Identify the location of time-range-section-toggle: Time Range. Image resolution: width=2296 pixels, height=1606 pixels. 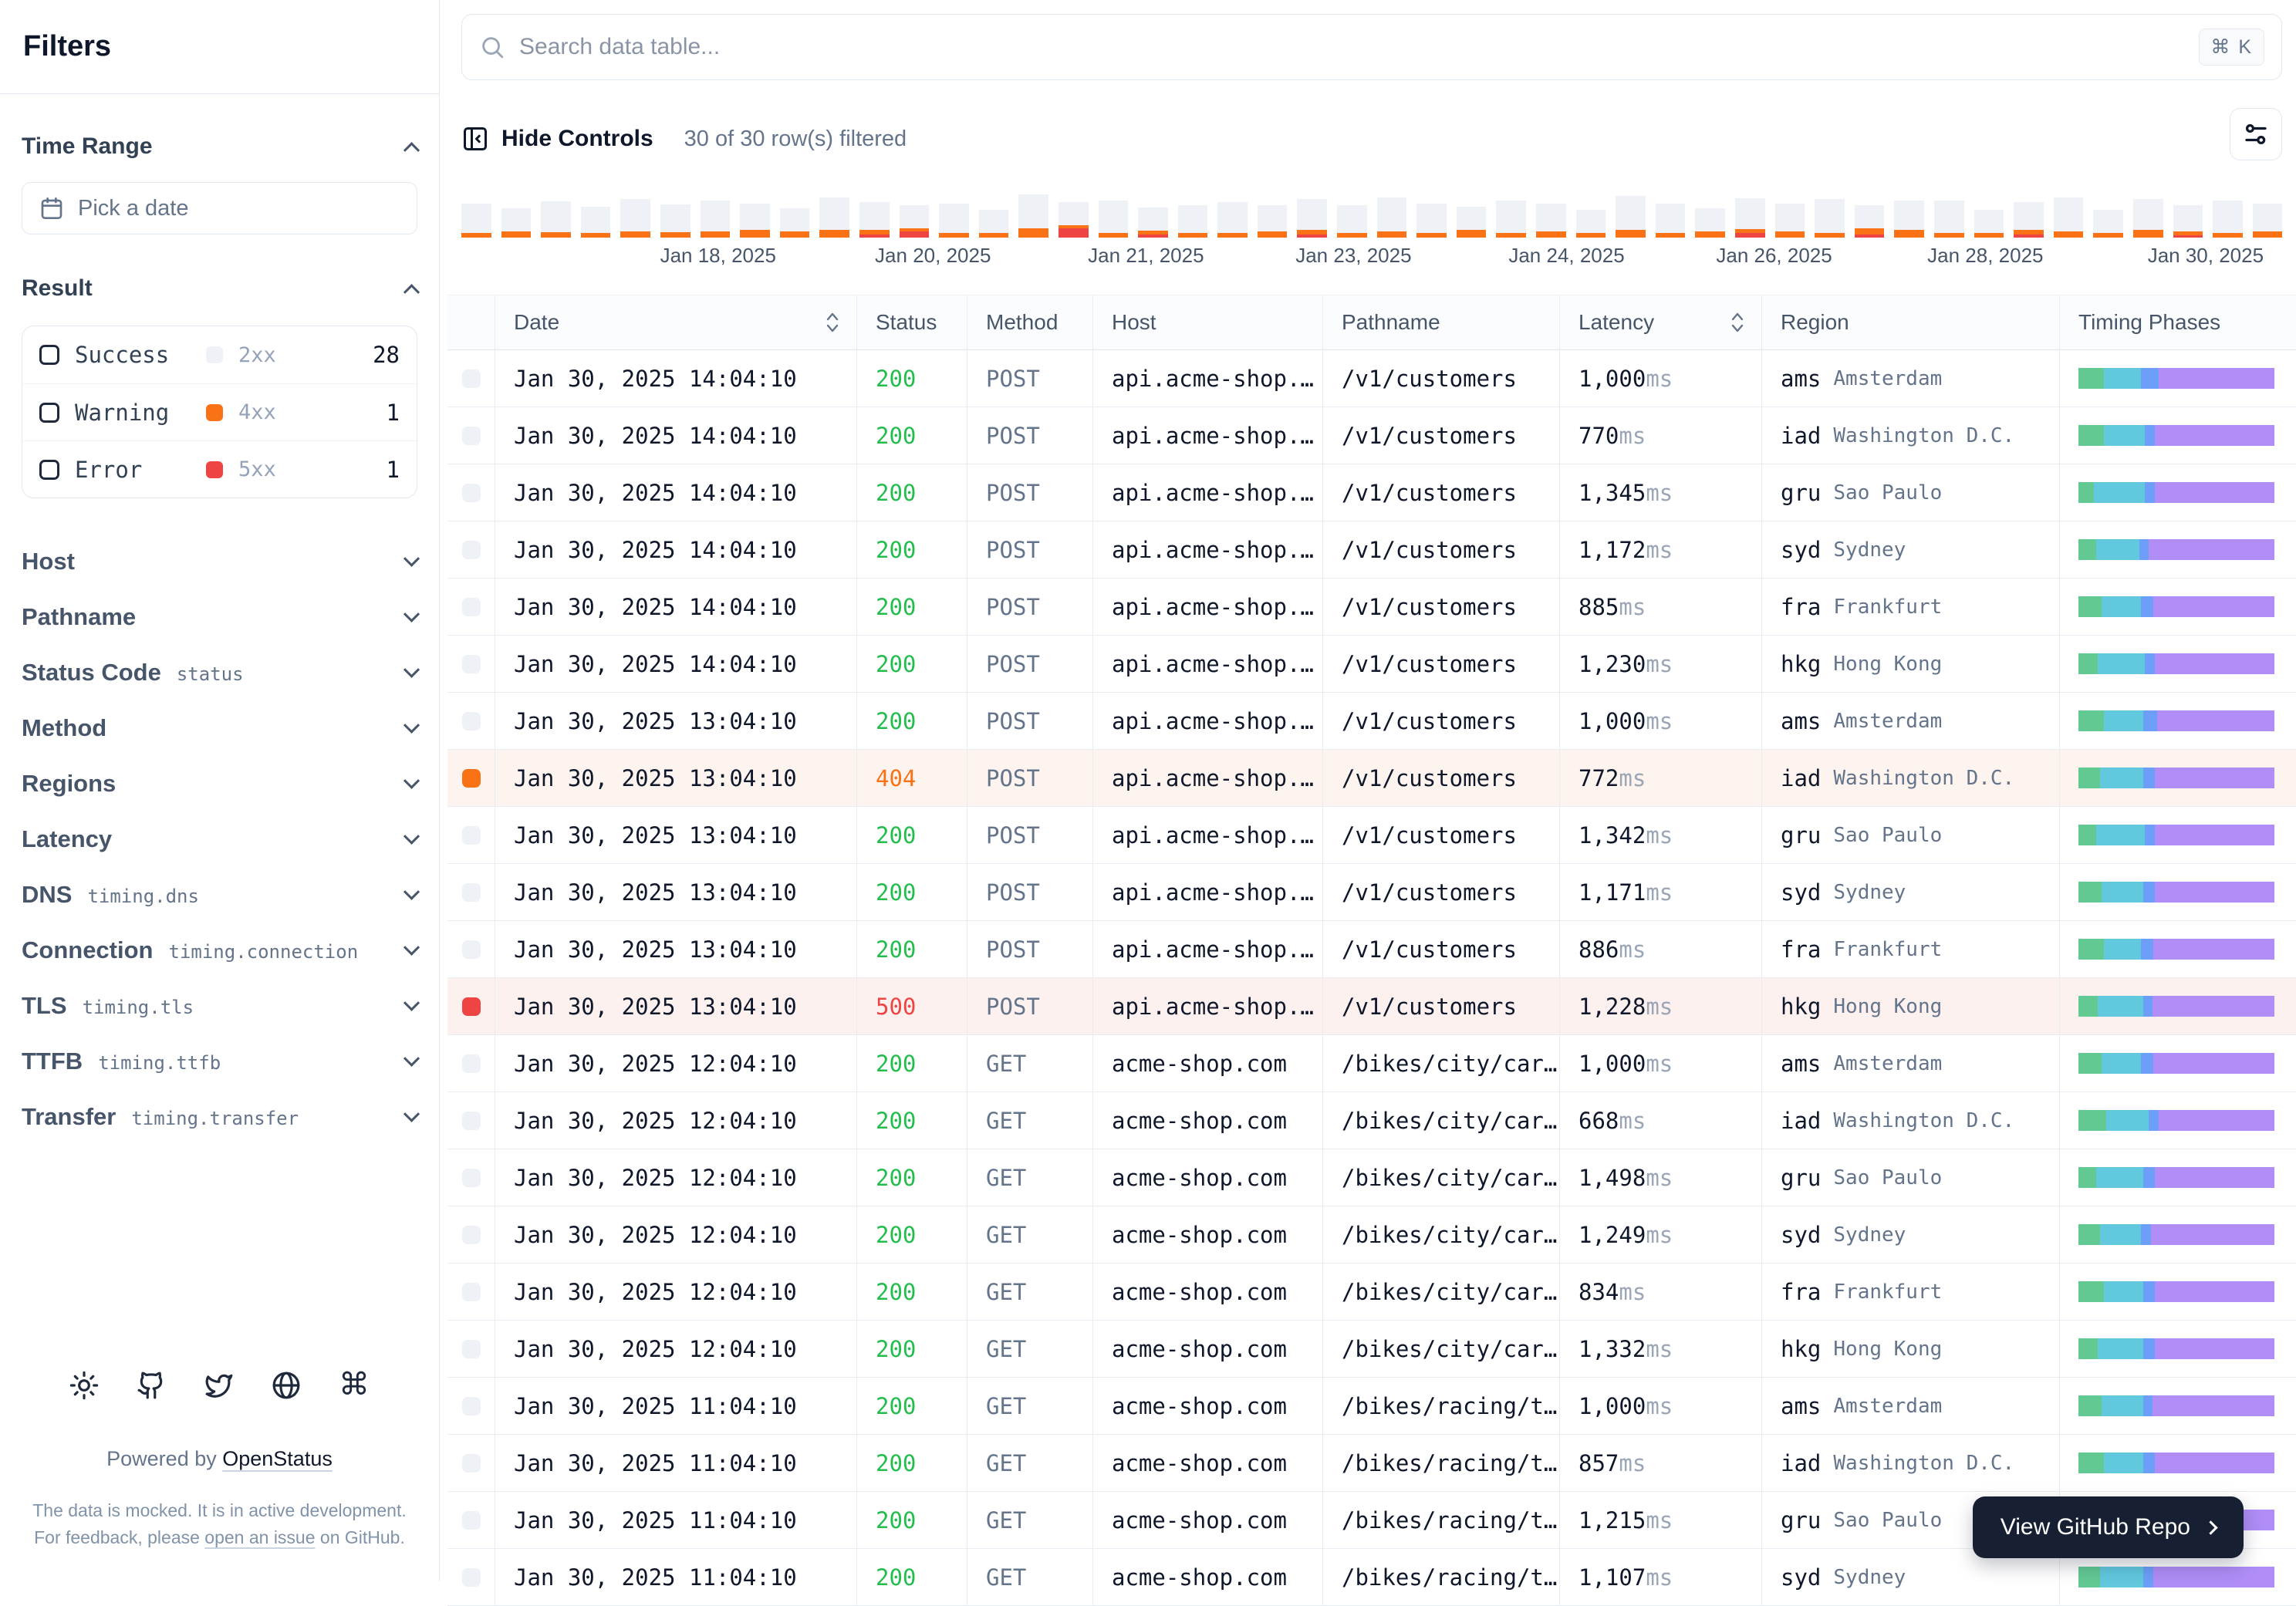
(221, 146).